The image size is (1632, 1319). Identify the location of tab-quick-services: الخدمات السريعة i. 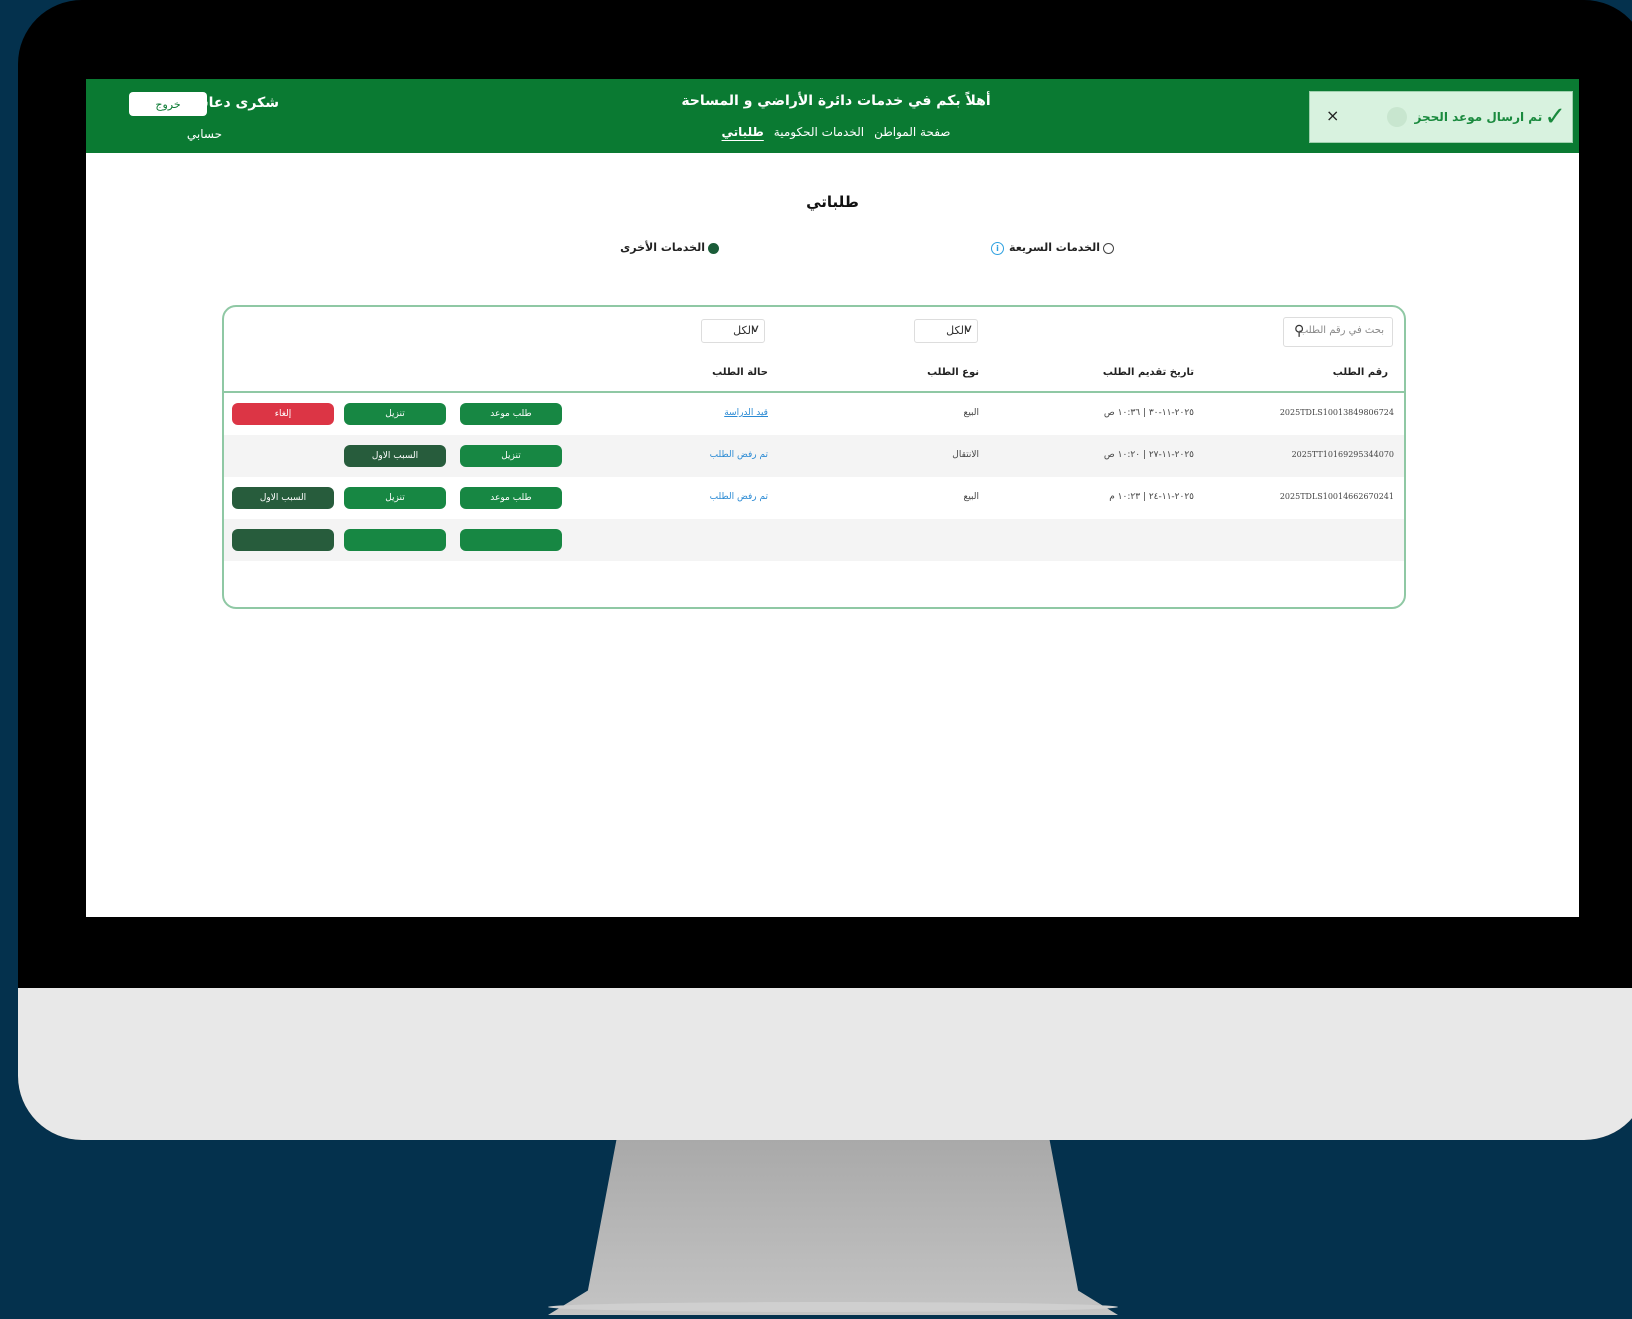
(1052, 248).